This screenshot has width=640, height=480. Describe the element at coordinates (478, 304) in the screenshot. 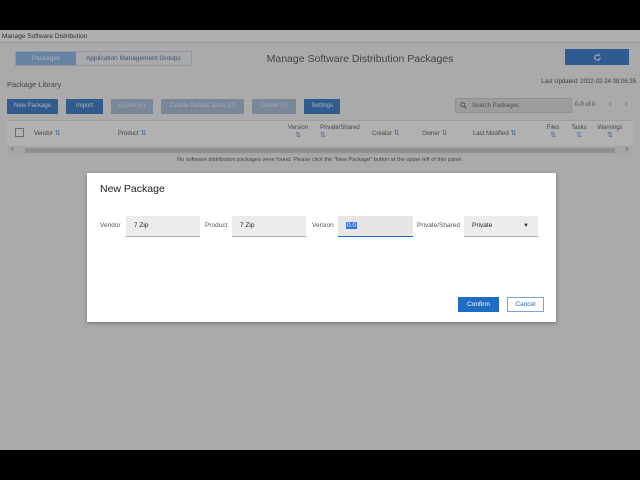

I see `confirm-button: Confirm` at that location.